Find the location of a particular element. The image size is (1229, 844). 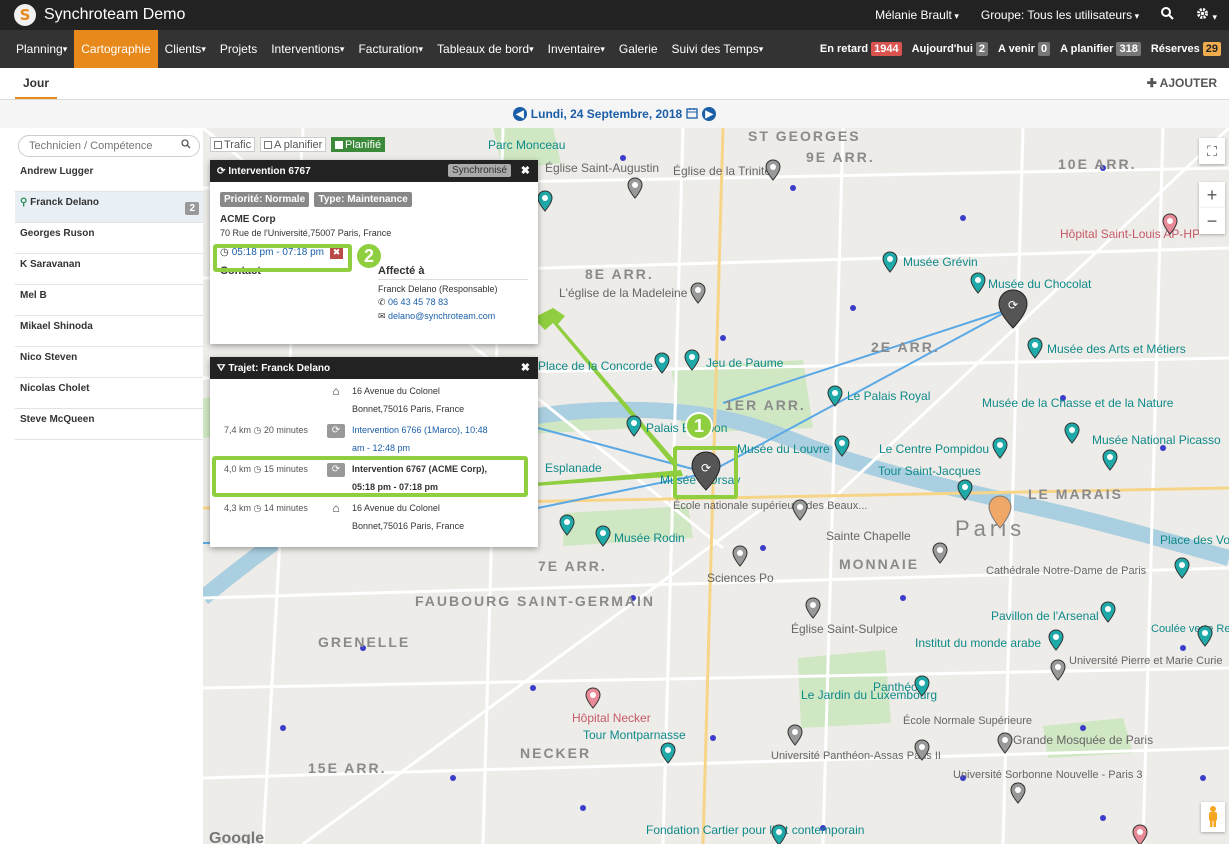

trip-intervention-link: Intervention 6766 (1Marco), 10:48 is located at coordinates (445, 430).